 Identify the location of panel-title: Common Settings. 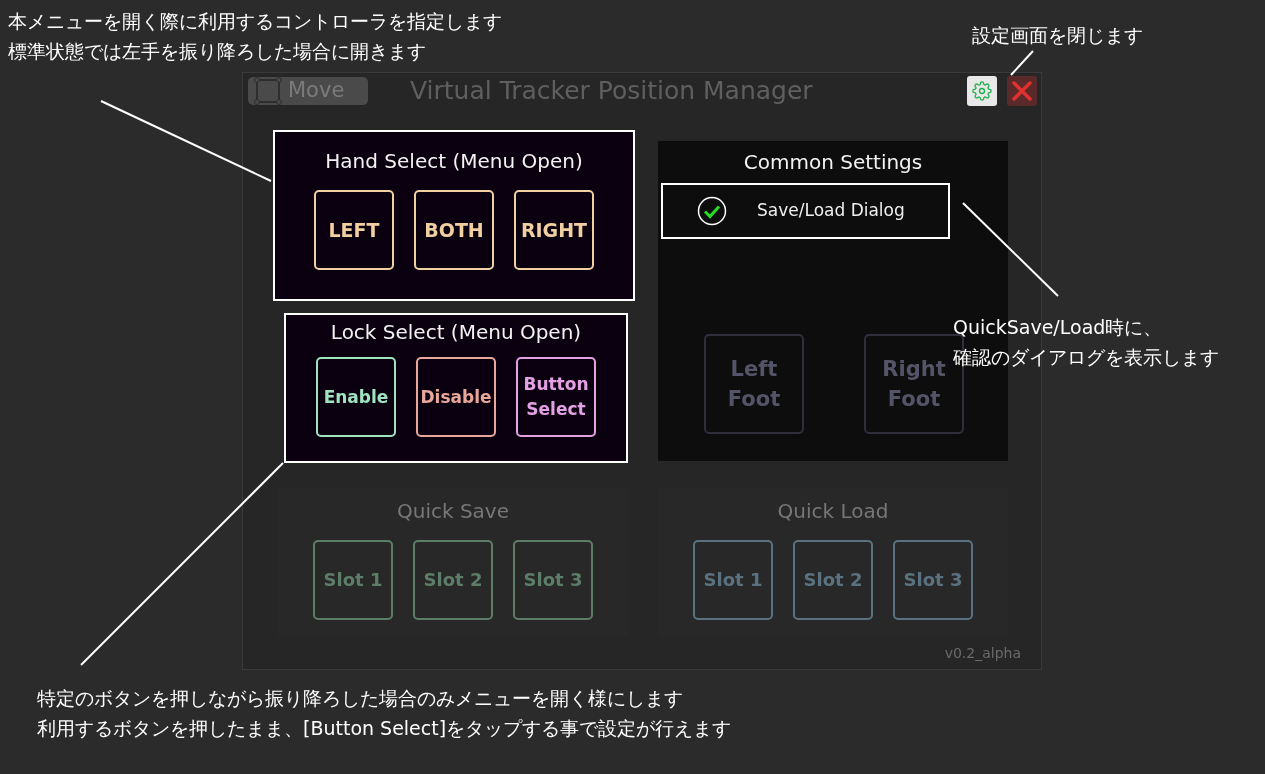
(833, 162).